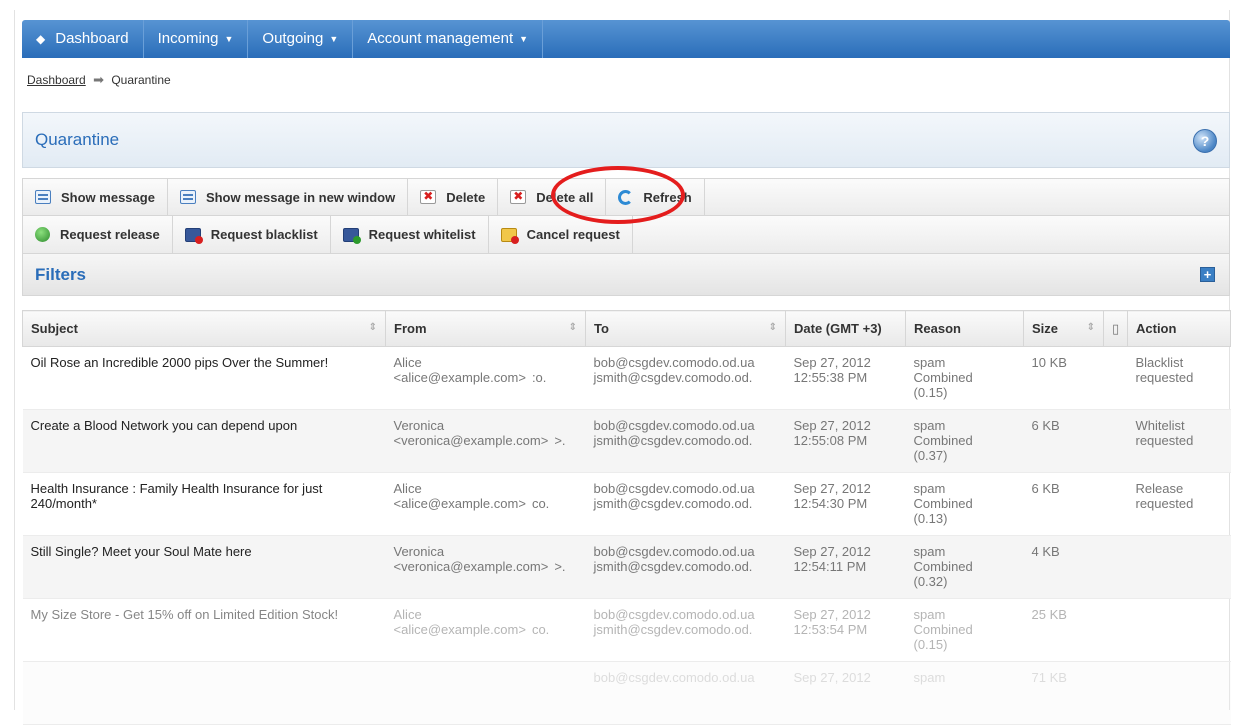  I want to click on cell-date: Sep 27, 2012 12:55:08 PM, so click(845, 441).